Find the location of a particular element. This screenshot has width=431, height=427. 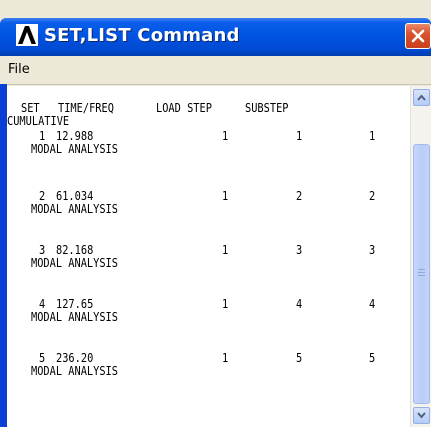

arrow-up-icon is located at coordinates (421, 97).